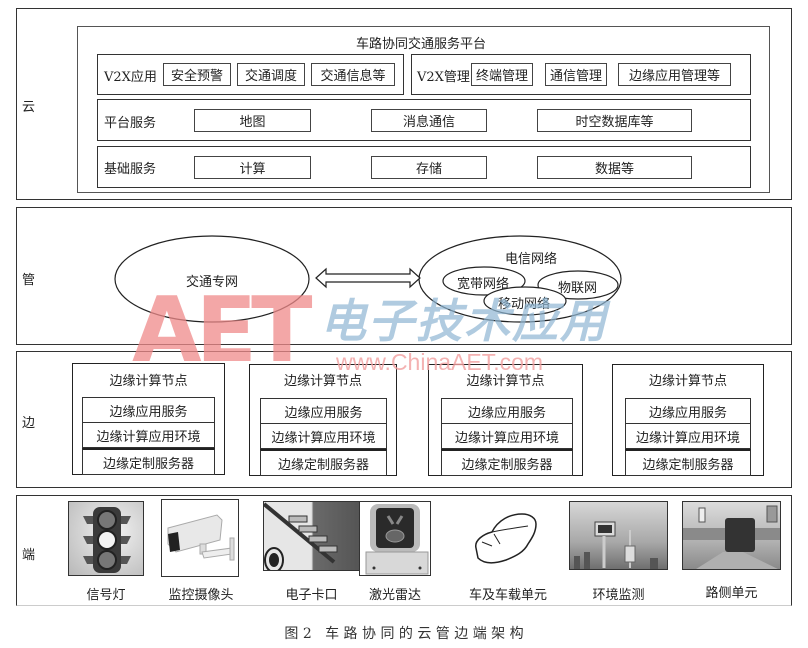  I want to click on surveillance-camera-icon, so click(201, 537).